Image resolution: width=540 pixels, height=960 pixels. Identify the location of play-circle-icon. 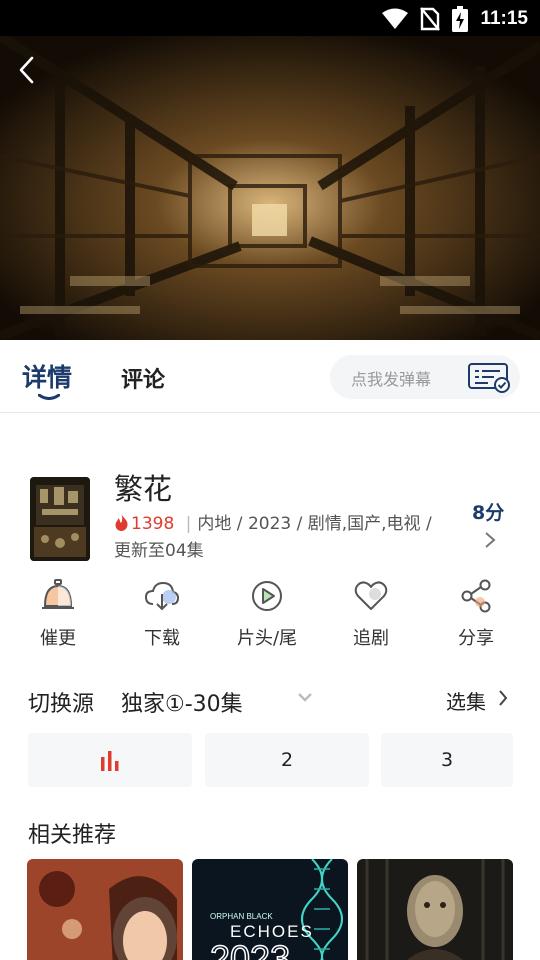
(267, 596).